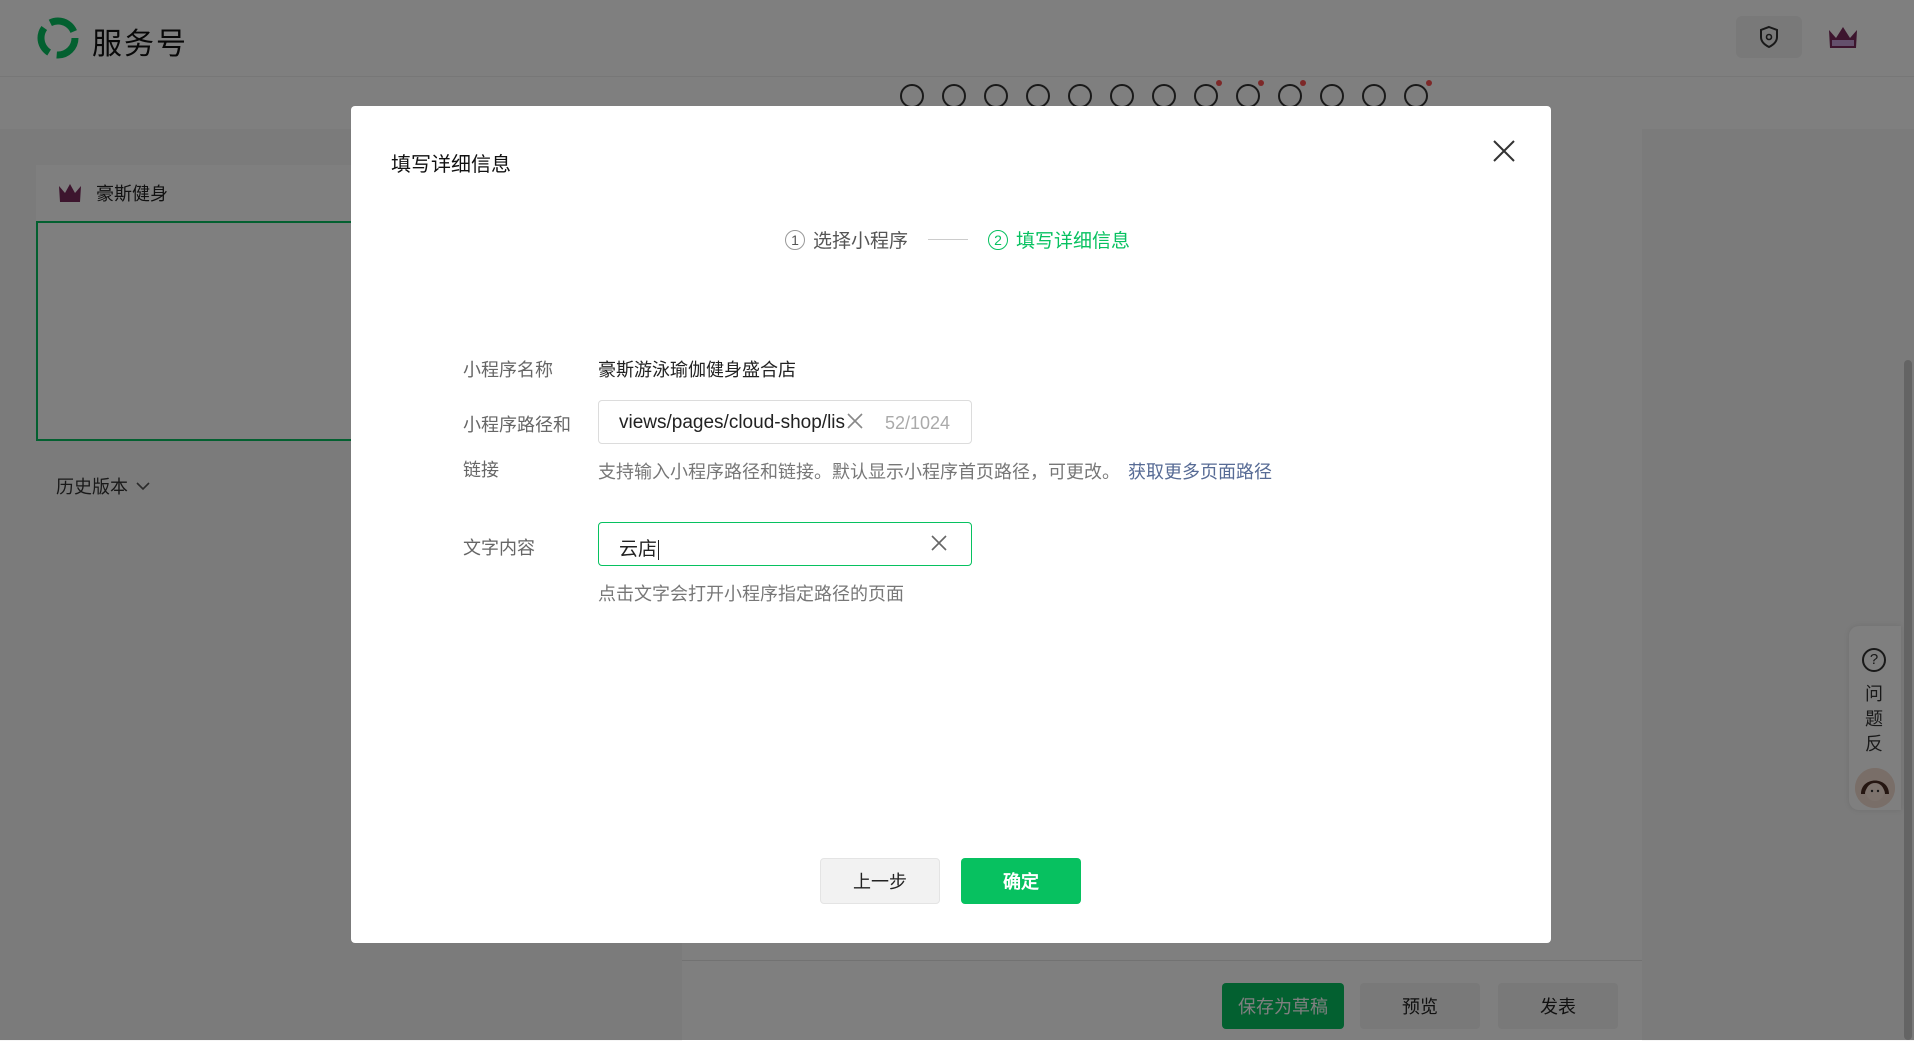  What do you see at coordinates (1073, 241) in the screenshot?
I see `step-label: 填写详细信息` at bounding box center [1073, 241].